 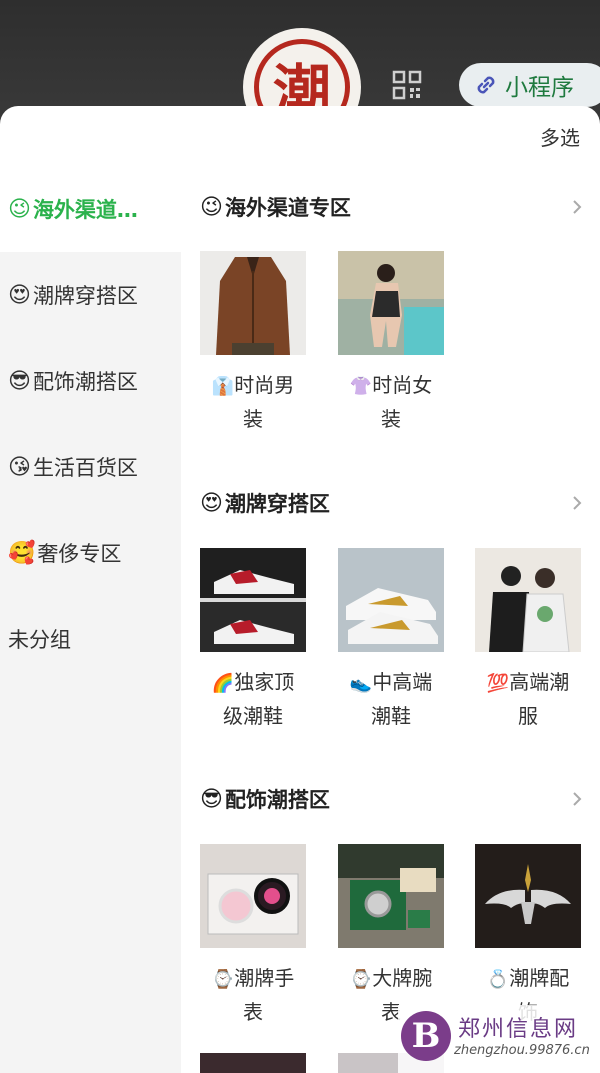 What do you see at coordinates (498, 683) in the screenshot?
I see `hundred-points-icon: 💯` at bounding box center [498, 683].